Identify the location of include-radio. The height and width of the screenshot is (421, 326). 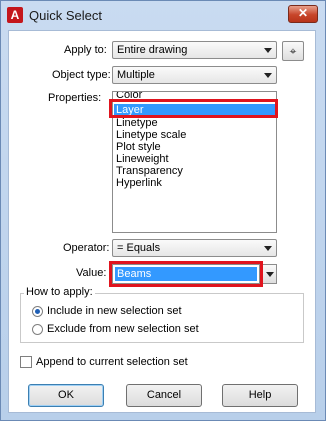
(37, 311).